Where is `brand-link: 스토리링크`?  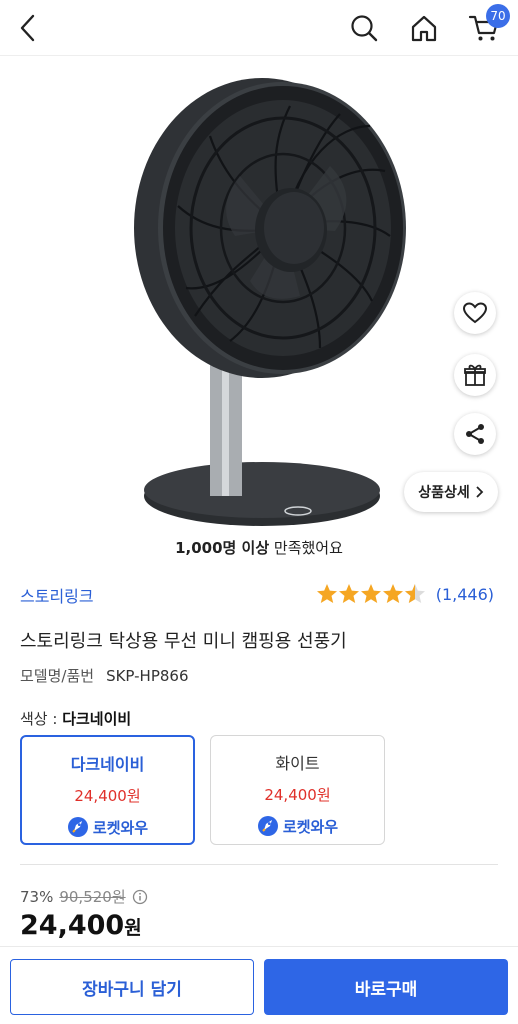
brand-link: 스토리링크 is located at coordinates (57, 595).